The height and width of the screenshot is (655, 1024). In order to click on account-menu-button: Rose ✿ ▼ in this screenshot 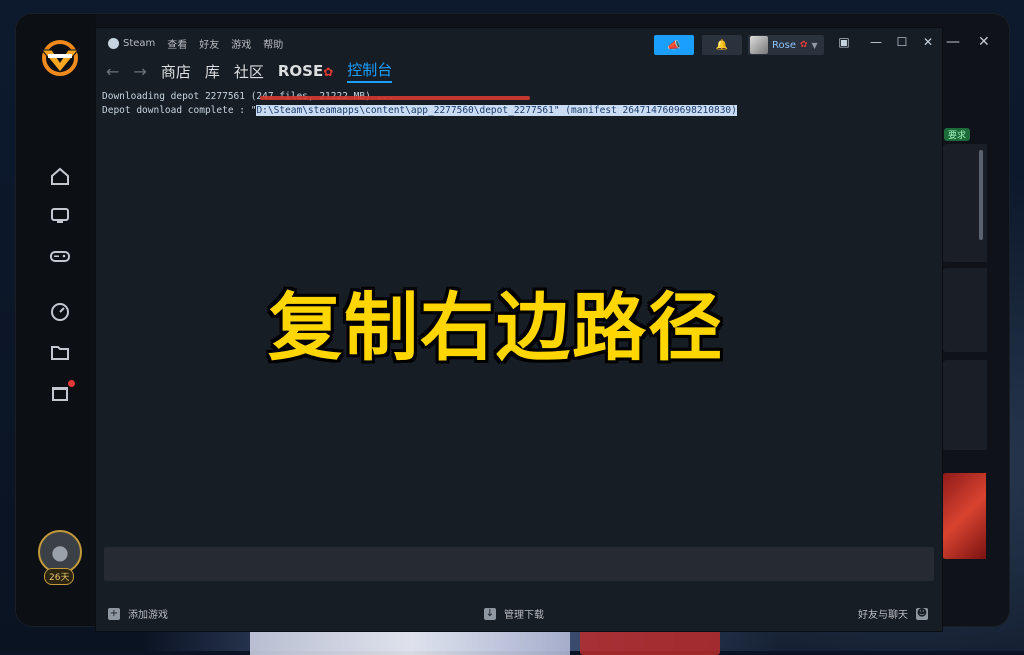, I will do `click(786, 45)`.